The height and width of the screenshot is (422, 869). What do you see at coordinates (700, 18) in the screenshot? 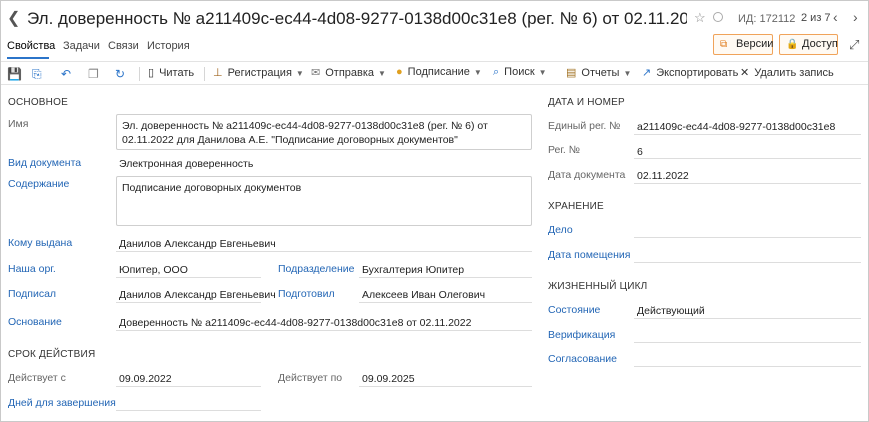
I see `star-icon: ☆` at bounding box center [700, 18].